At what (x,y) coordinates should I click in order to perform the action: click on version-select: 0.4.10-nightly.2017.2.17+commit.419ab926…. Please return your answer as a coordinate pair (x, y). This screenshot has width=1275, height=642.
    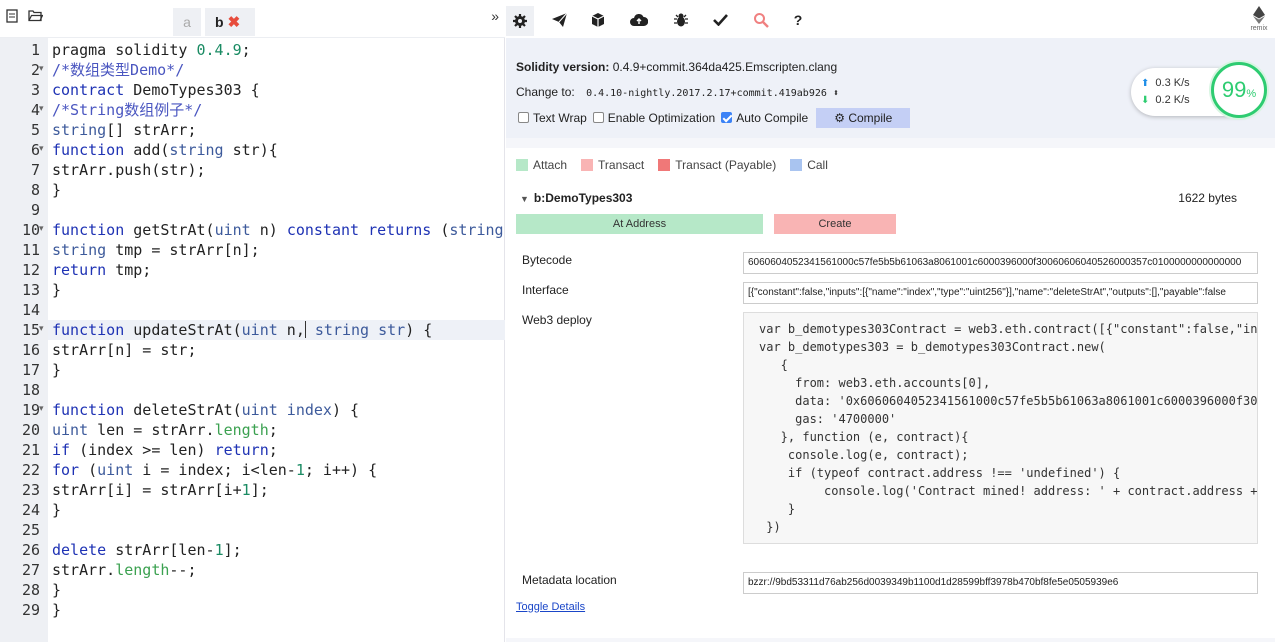
    Looking at the image, I should click on (712, 93).